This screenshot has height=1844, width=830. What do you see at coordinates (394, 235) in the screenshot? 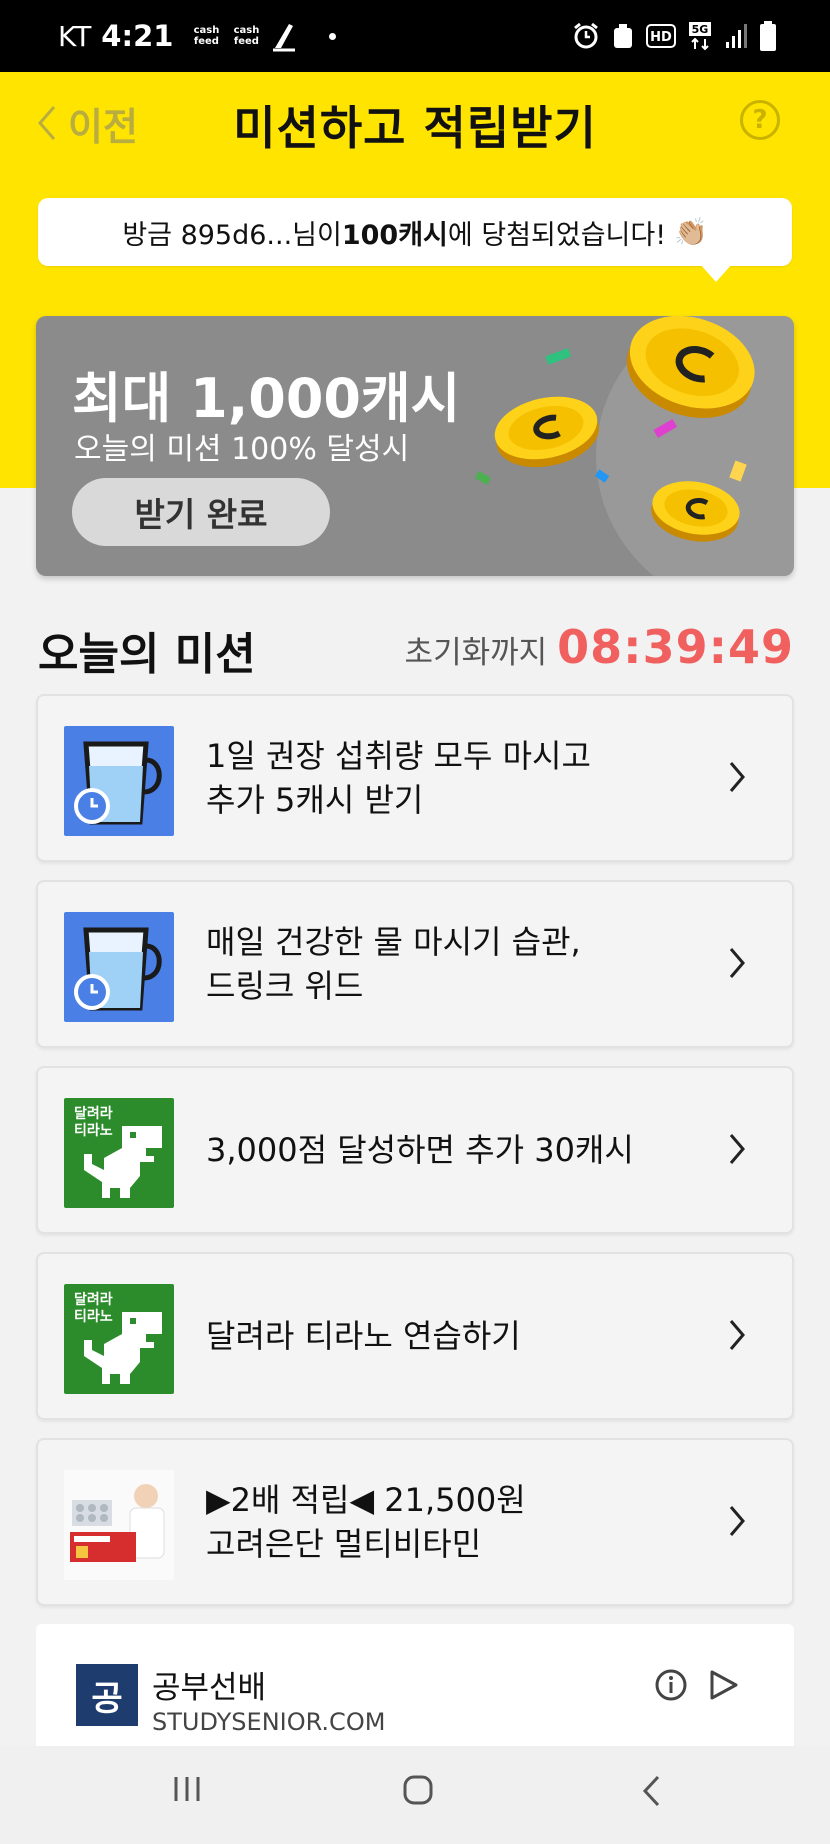
I see `notice-highlight: 100캐시` at bounding box center [394, 235].